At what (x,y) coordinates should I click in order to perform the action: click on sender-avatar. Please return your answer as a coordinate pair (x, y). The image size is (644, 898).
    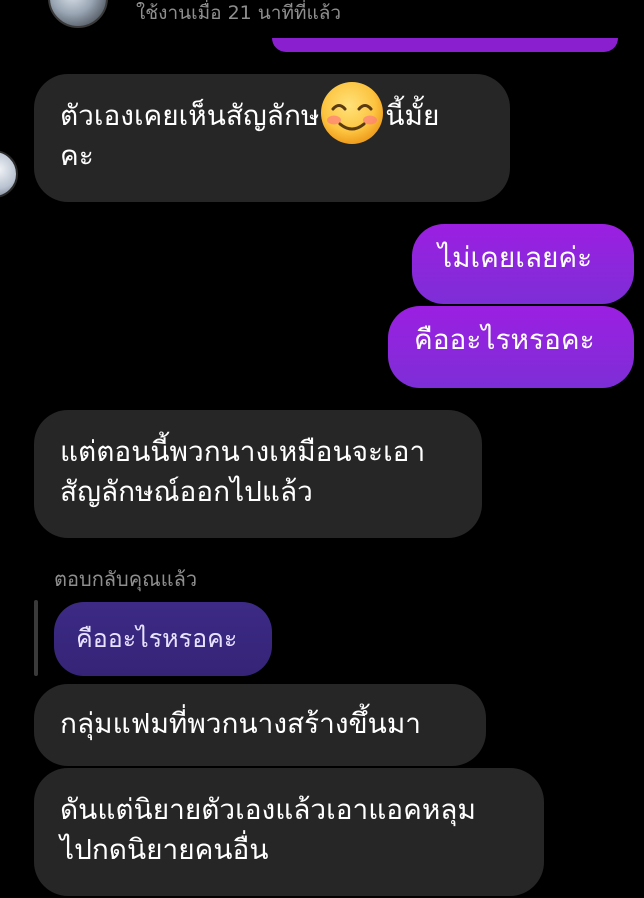
    Looking at the image, I should click on (9, 174).